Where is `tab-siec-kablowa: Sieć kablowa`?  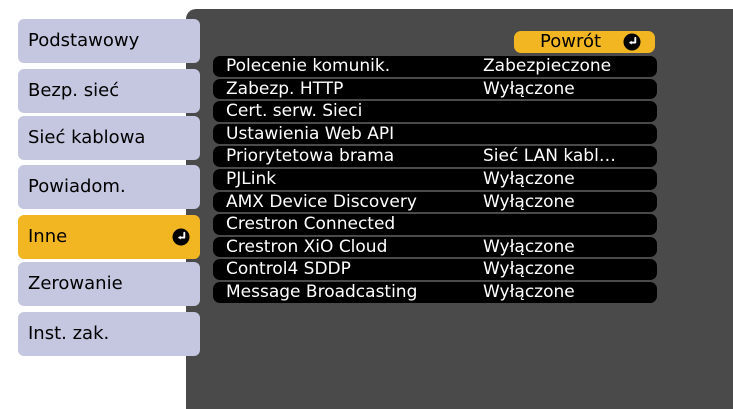
tab-siec-kablowa: Sieć kablowa is located at coordinates (109, 138).